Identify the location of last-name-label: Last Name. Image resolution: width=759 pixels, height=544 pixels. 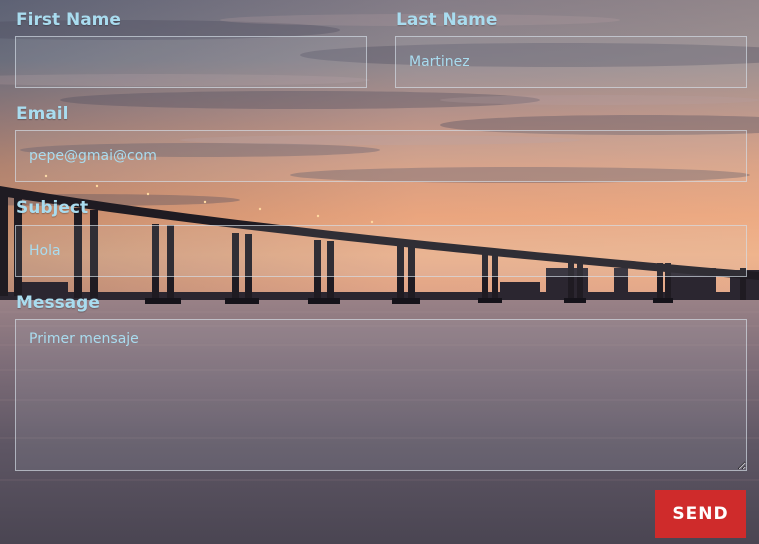
(447, 20).